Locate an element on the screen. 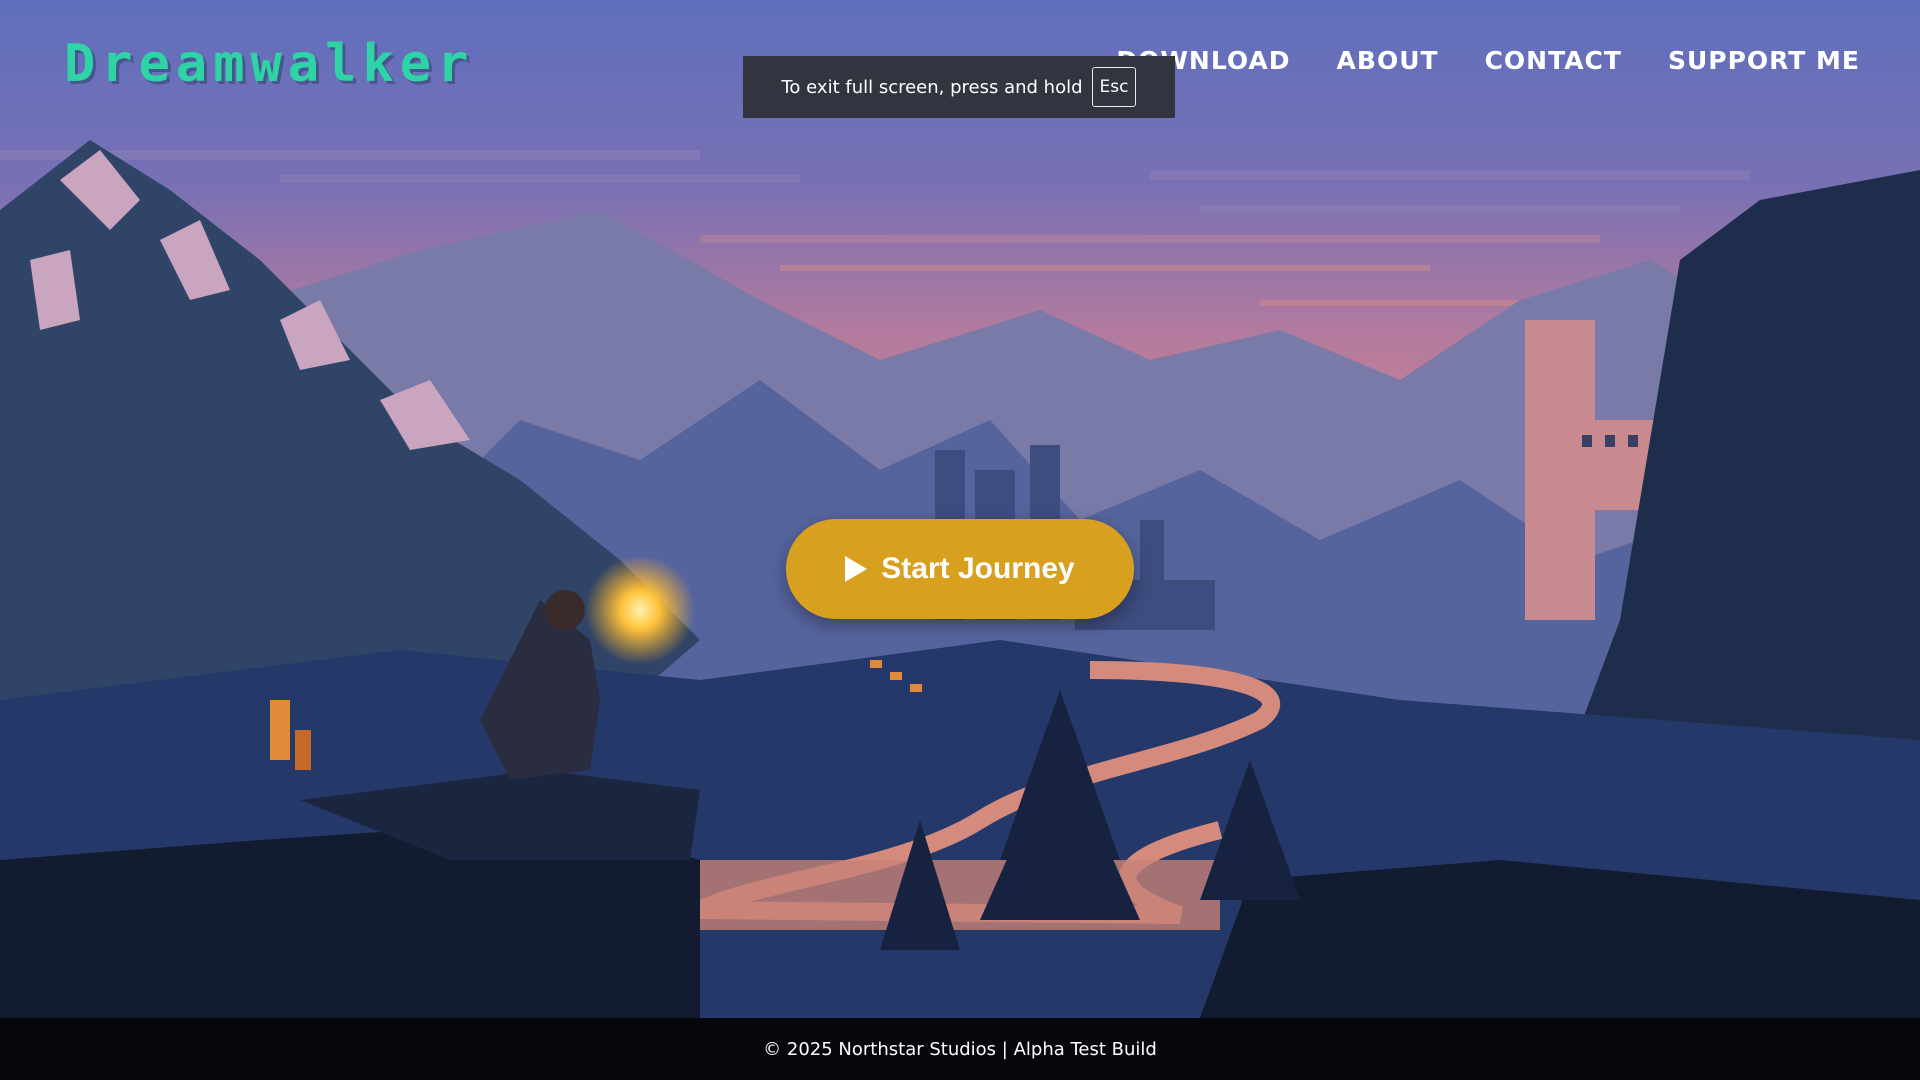 This screenshot has height=1080, width=1920. esc-key-badge: Esc is located at coordinates (1114, 87).